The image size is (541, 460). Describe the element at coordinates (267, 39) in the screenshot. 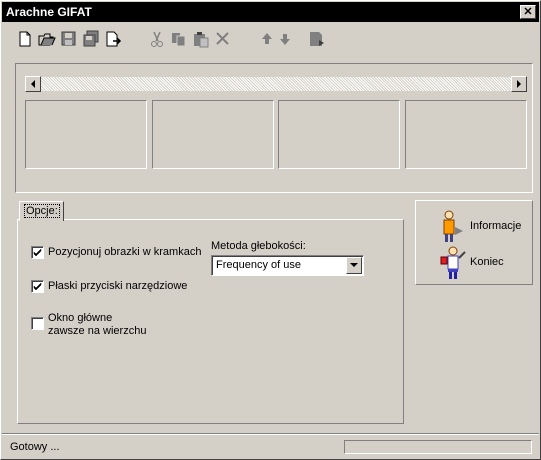

I see `move-up-icon` at that location.